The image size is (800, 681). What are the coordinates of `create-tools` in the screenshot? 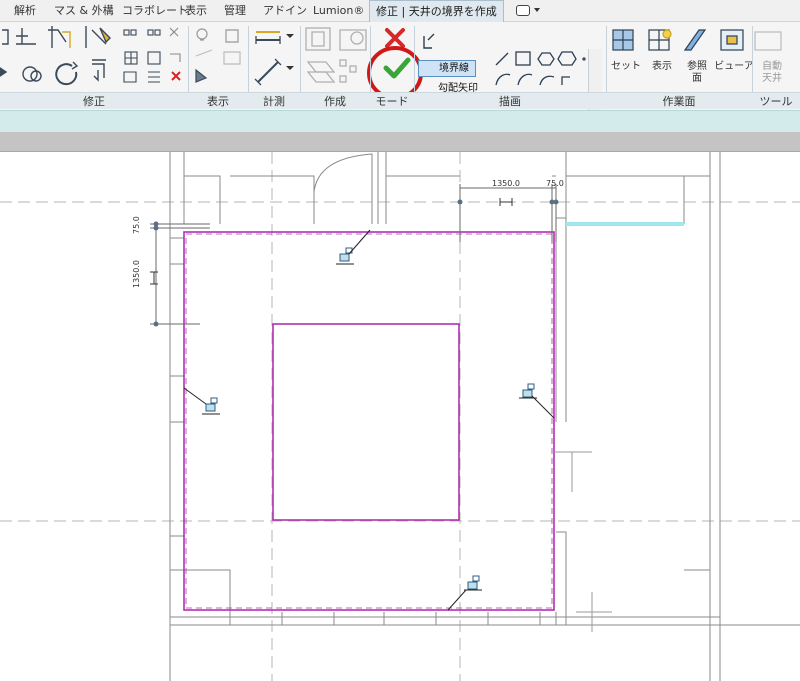 It's located at (336, 55).